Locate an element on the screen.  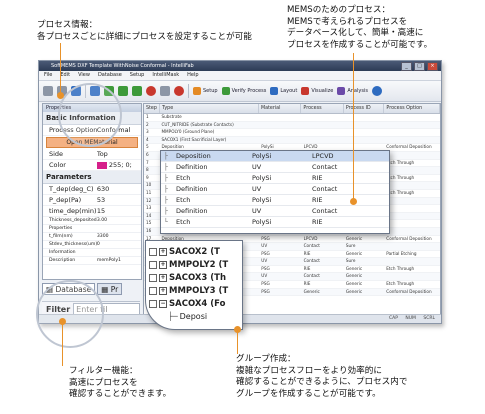
table-cell: Contact is located at coordinates (311, 276).